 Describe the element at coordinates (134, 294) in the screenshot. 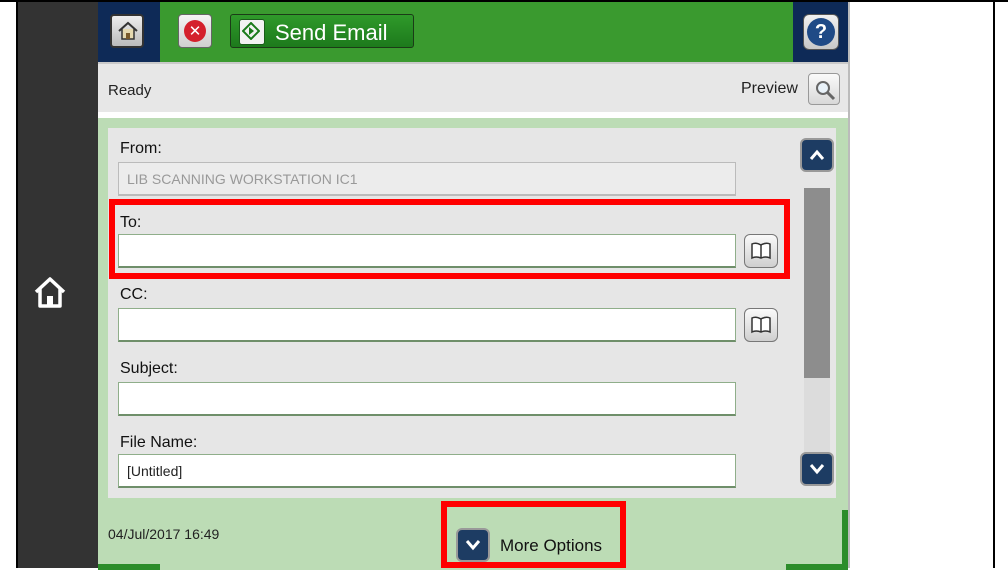

I see `cc-label: CC:` at that location.